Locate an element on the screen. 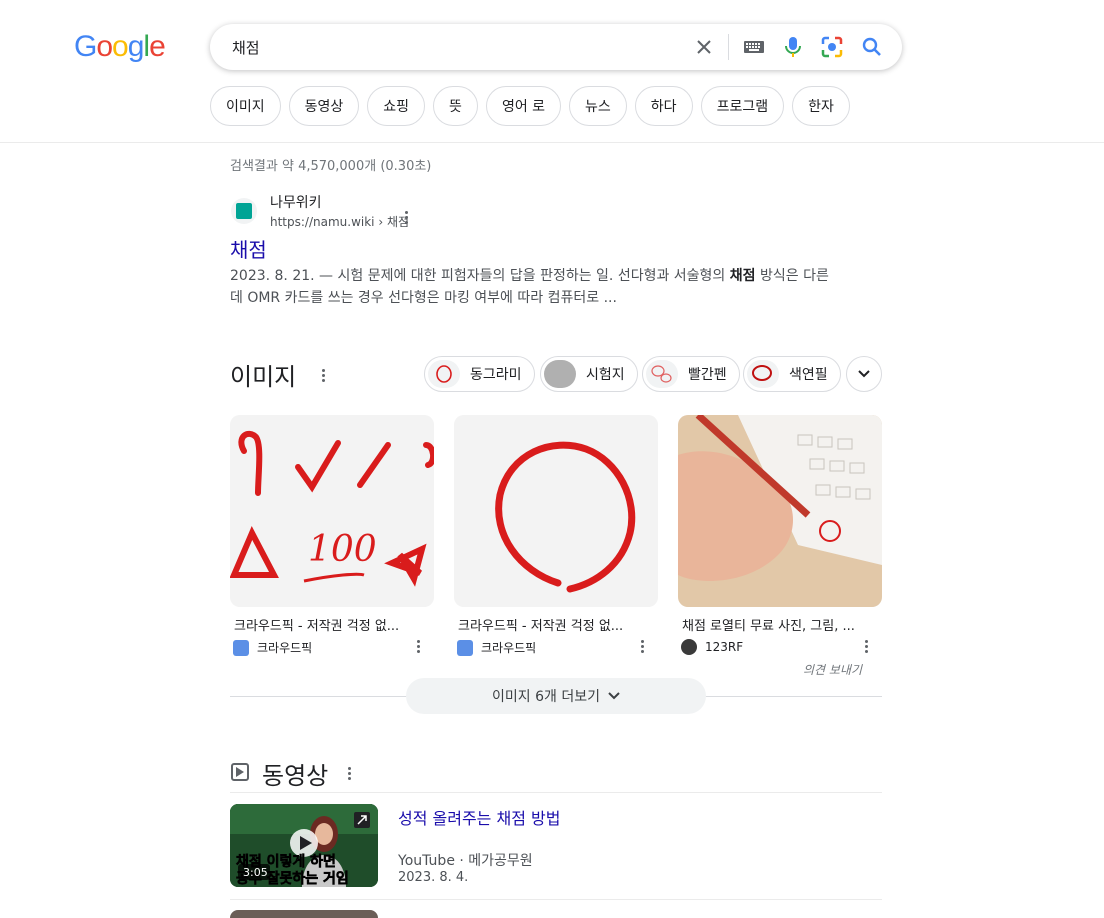 The width and height of the screenshot is (1104, 918). result-stats: 검색결과 약 4,570,000개 (0.30초) is located at coordinates (331, 166).